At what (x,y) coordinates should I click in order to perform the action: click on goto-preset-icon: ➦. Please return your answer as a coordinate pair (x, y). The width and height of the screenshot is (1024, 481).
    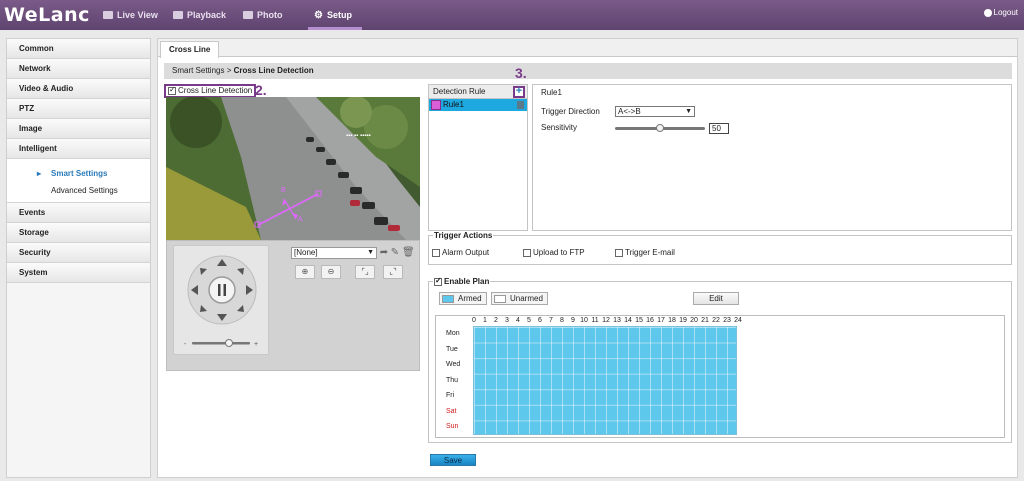
    Looking at the image, I should click on (384, 253).